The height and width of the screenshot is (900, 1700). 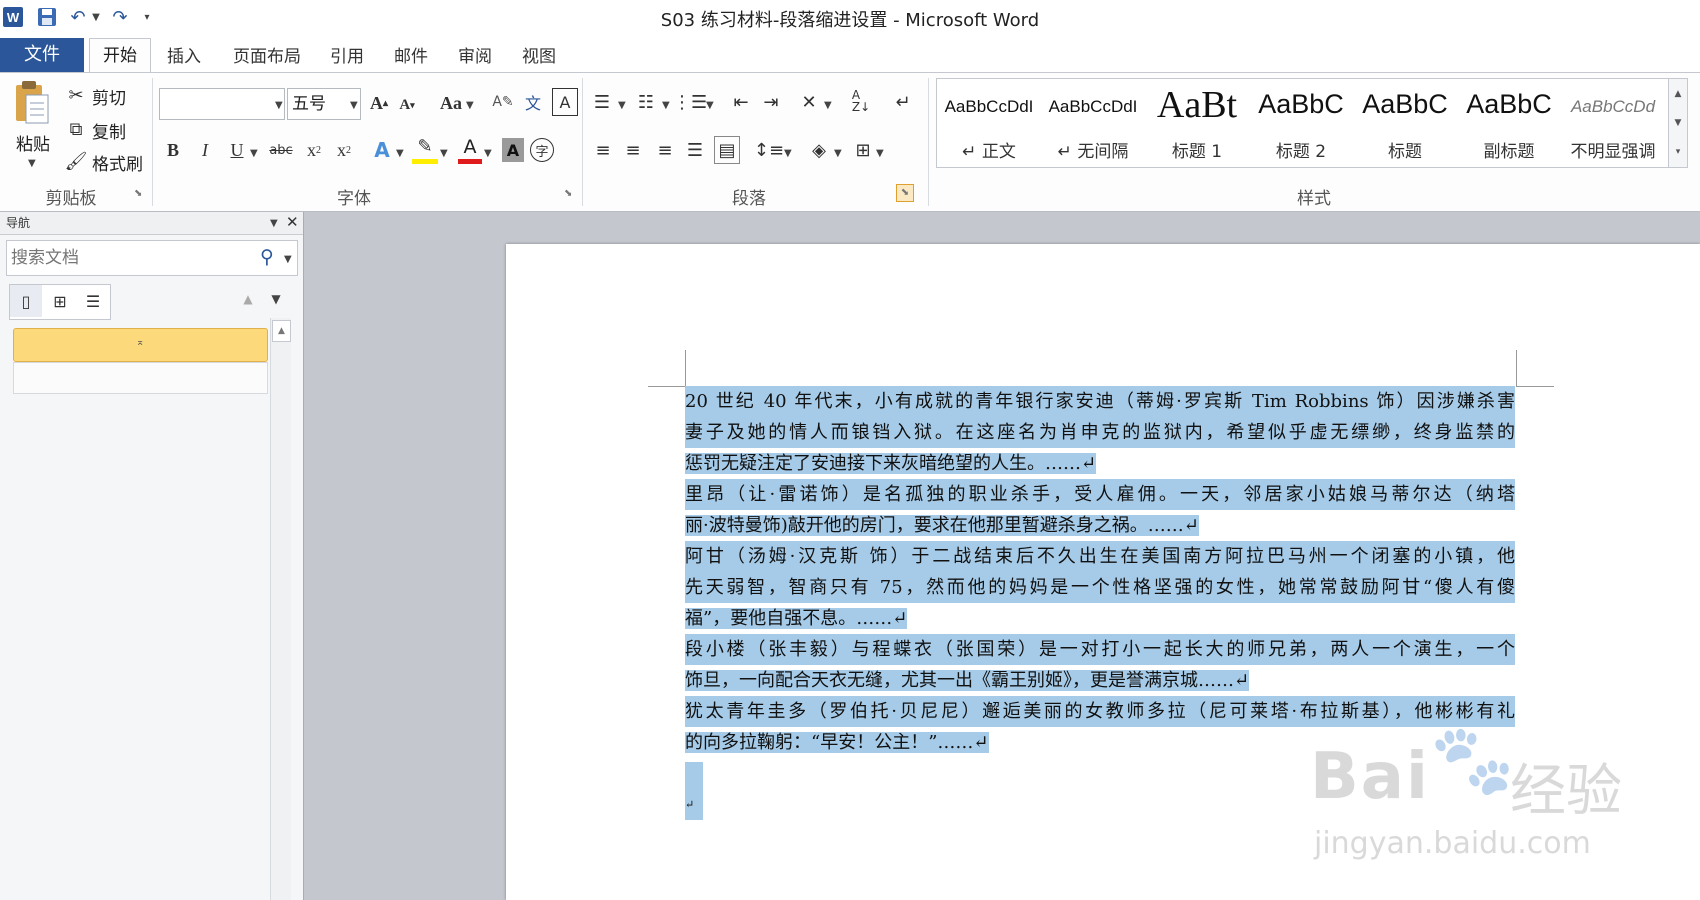 I want to click on nav-scrollbar: ▲, so click(x=280, y=609).